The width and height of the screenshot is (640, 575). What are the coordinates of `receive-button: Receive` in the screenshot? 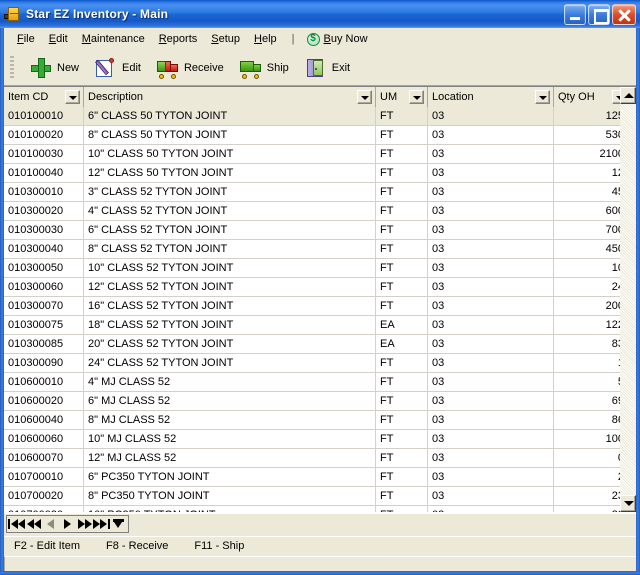 It's located at (190, 68).